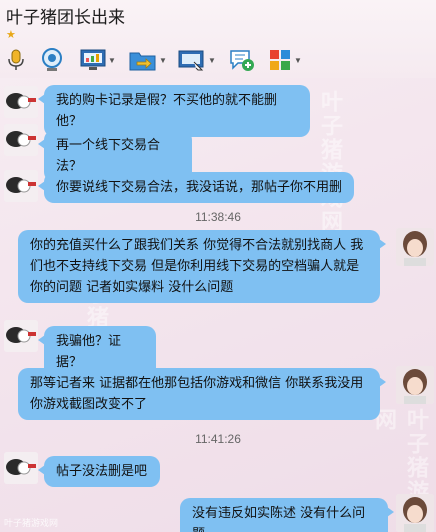 The height and width of the screenshot is (532, 436). Describe the element at coordinates (11, 35) in the screenshot. I see `star-icon: ★` at that location.